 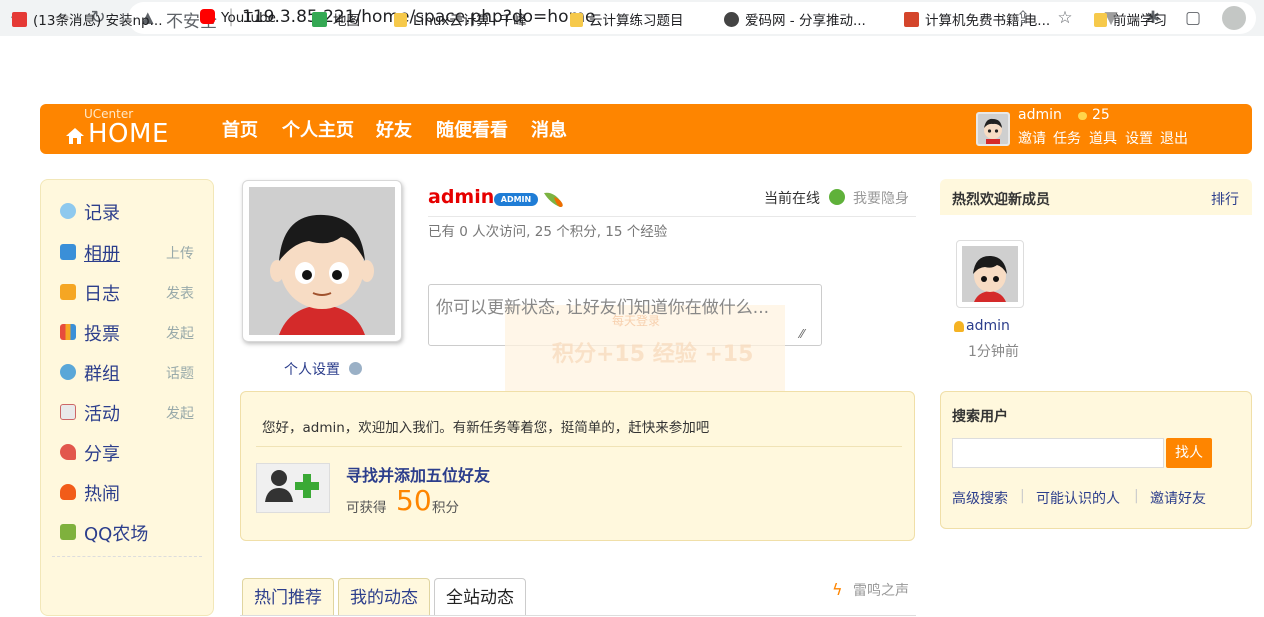 What do you see at coordinates (632, 59) in the screenshot?
I see `bookmarks-bar` at bounding box center [632, 59].